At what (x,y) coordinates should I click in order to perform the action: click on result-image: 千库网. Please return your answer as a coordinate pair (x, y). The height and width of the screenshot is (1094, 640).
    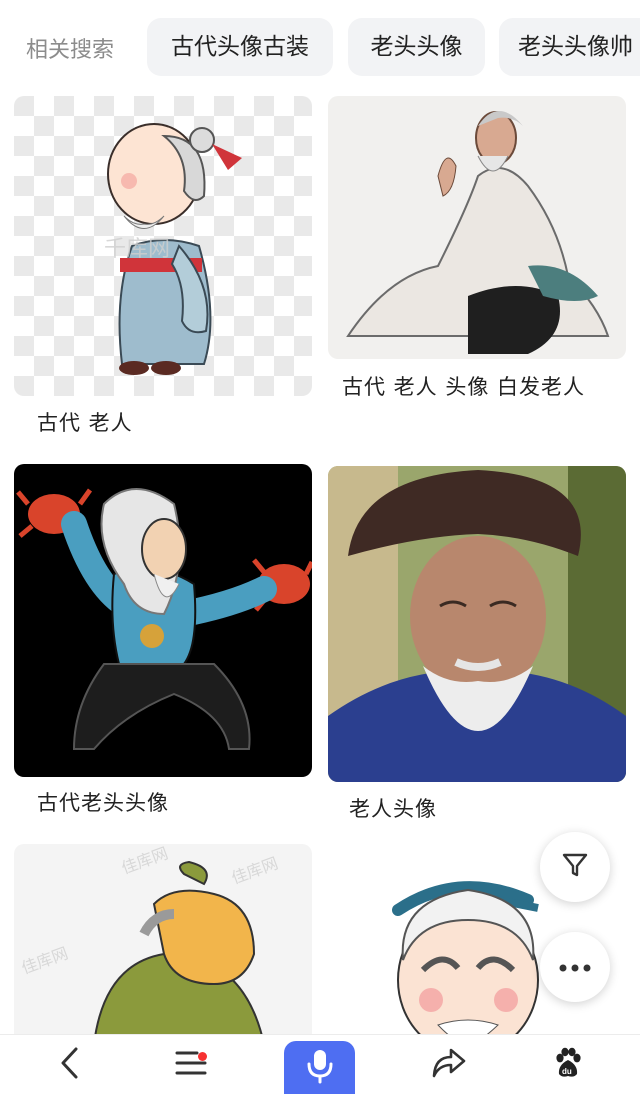
    Looking at the image, I should click on (163, 246).